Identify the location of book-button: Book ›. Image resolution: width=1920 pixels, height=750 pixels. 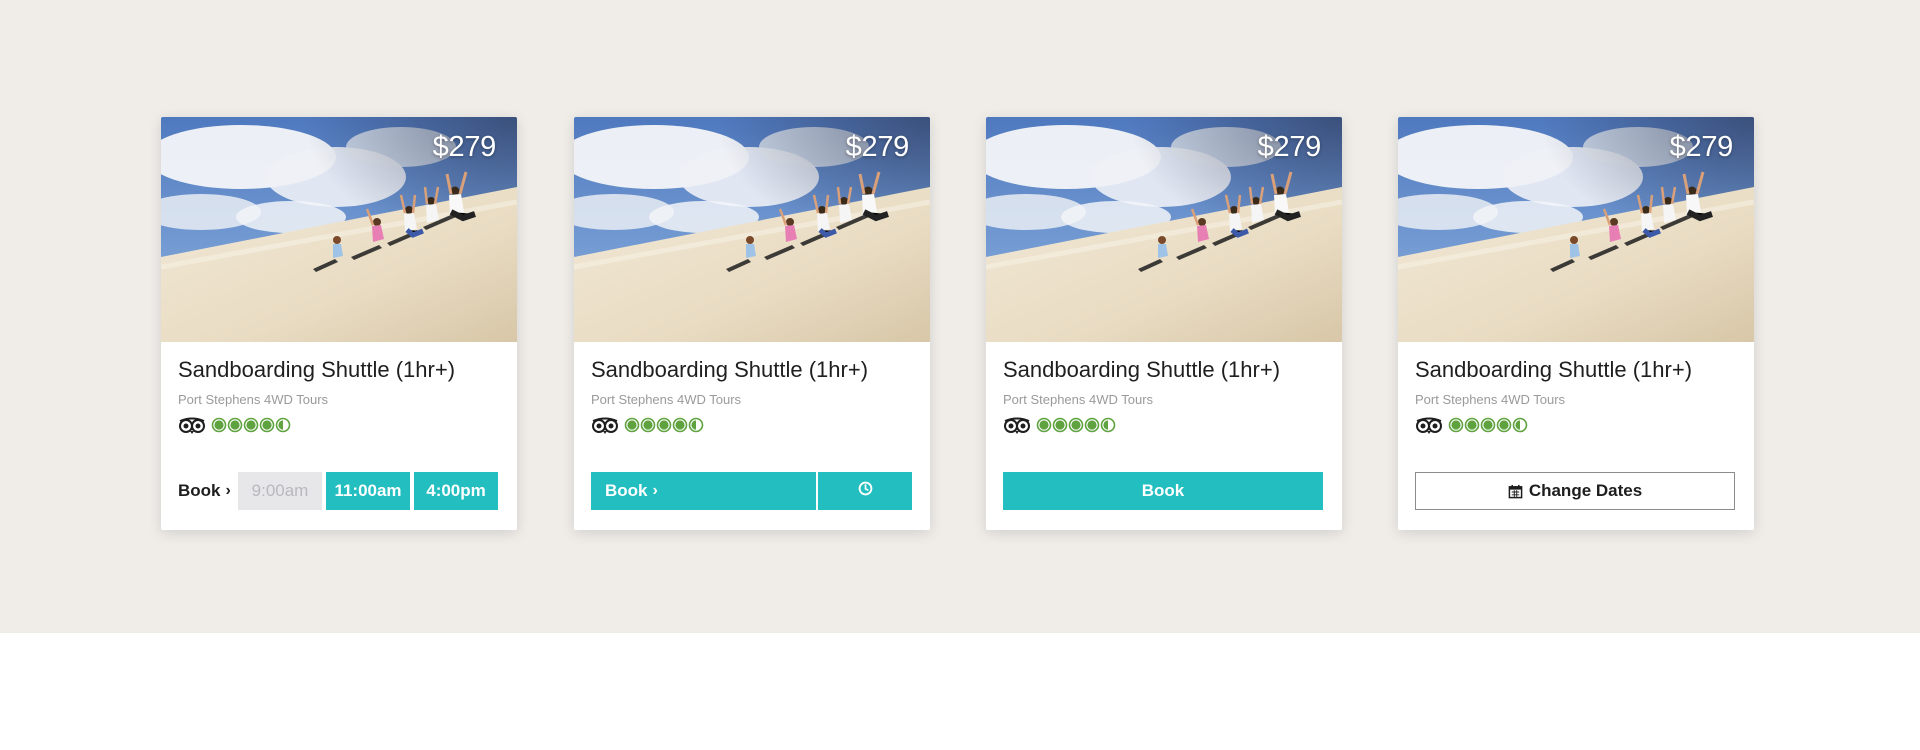
(703, 491).